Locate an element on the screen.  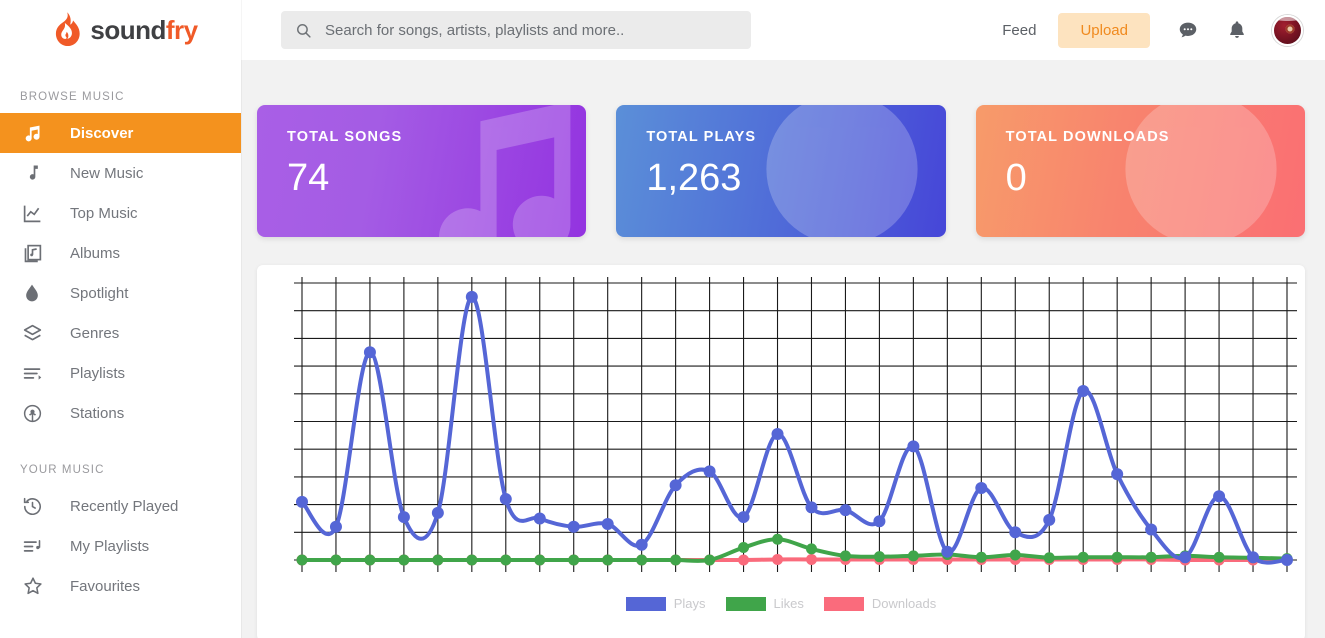
stat-card-value: 0 is located at coordinates (1016, 178).